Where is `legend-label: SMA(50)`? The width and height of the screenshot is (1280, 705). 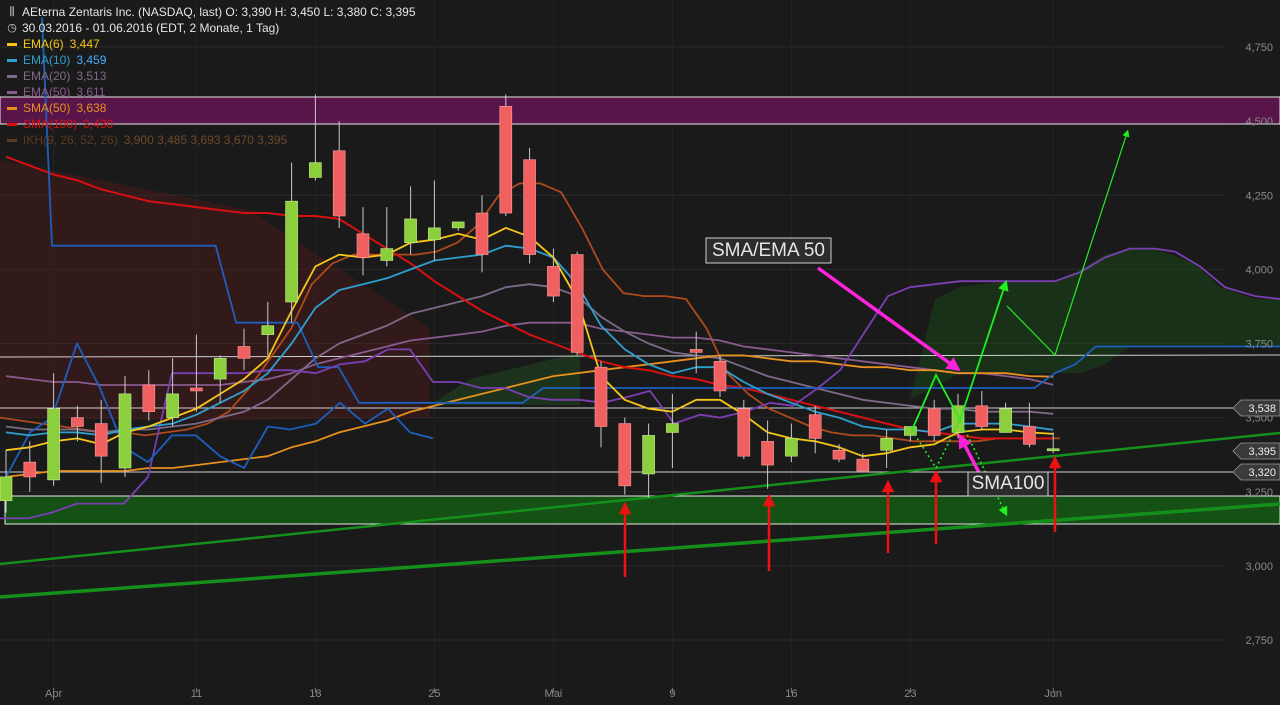
legend-label: SMA(50) is located at coordinates (47, 108).